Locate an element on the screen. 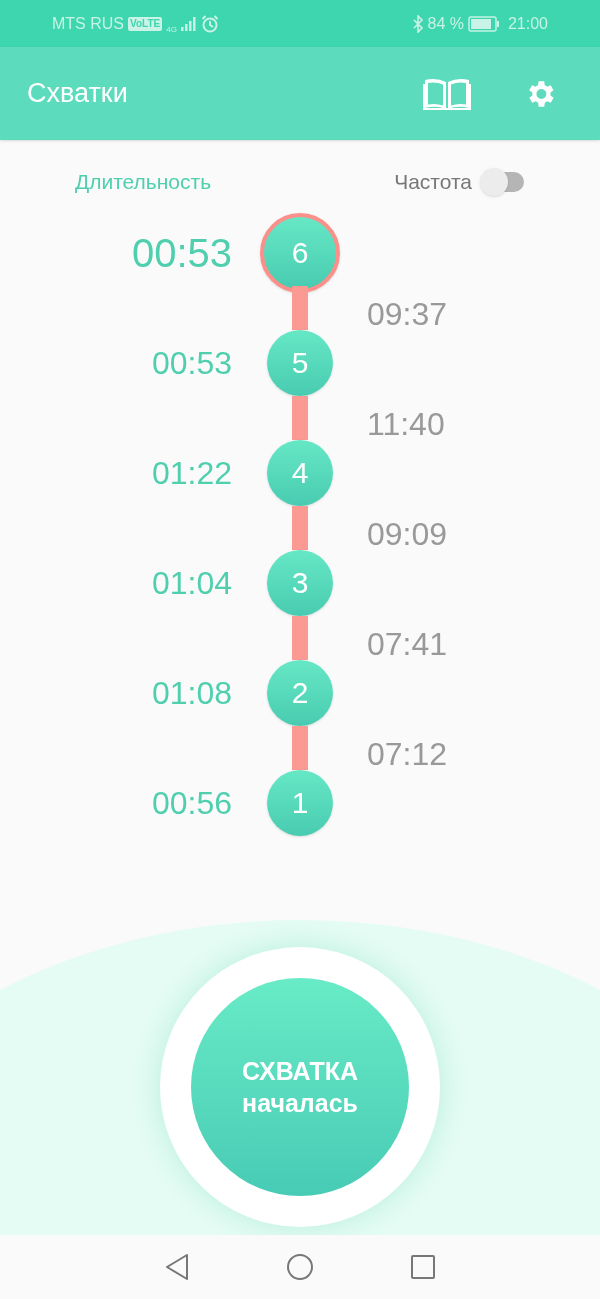 Image resolution: width=600 pixels, height=1299 pixels. frequency-label: Частота is located at coordinates (433, 182).